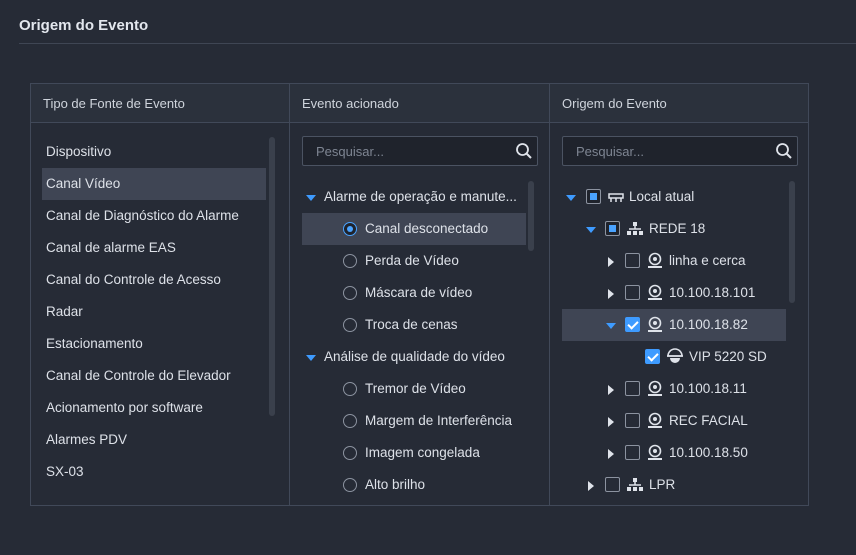  Describe the element at coordinates (728, 356) in the screenshot. I see `tree-node-label: VIP 5220 SD` at that location.